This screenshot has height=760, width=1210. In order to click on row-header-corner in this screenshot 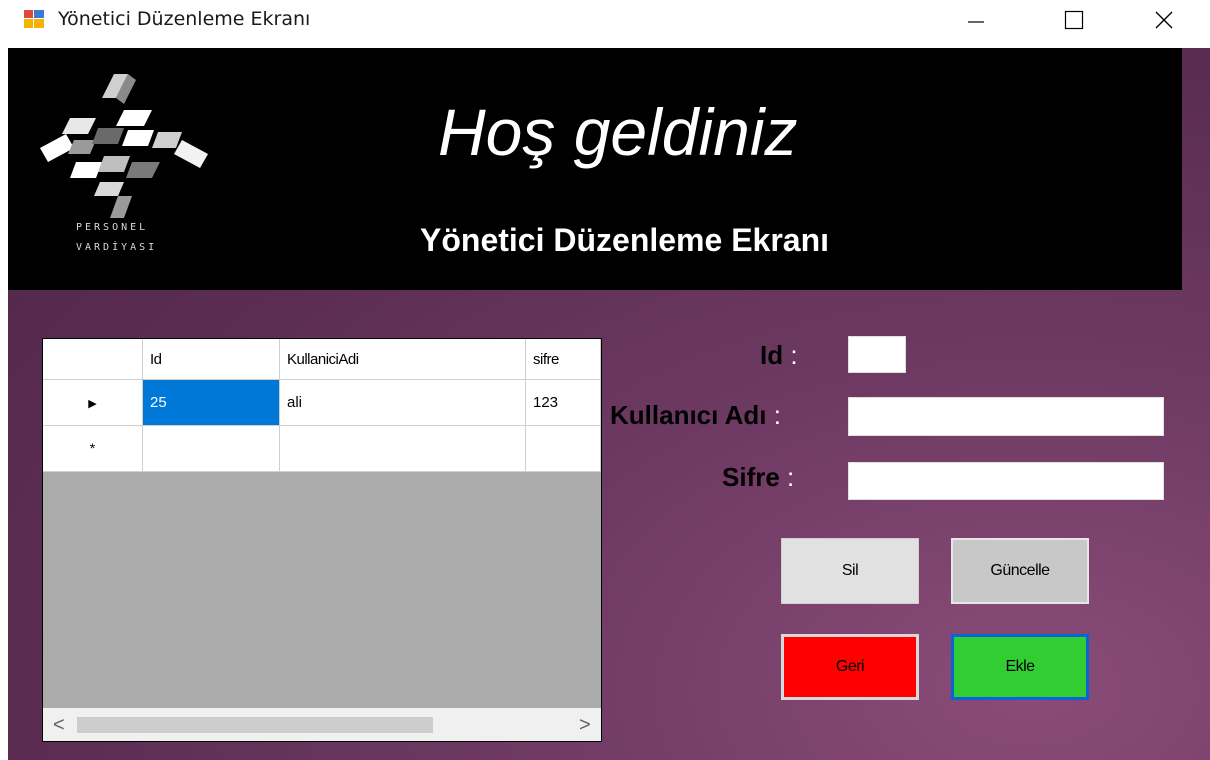, I will do `click(93, 359)`.